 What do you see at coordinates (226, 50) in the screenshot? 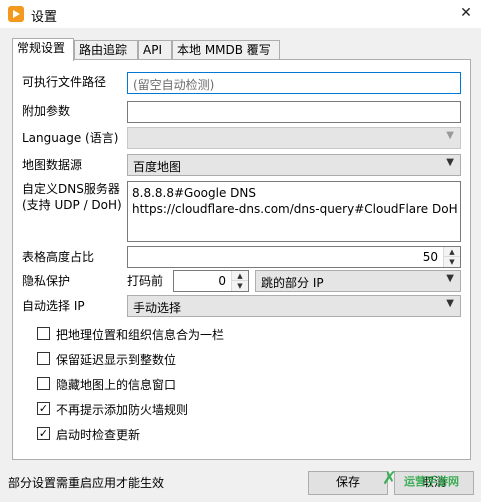
I see `tab-mmdb-override: 本地 MMDB 覆写` at bounding box center [226, 50].